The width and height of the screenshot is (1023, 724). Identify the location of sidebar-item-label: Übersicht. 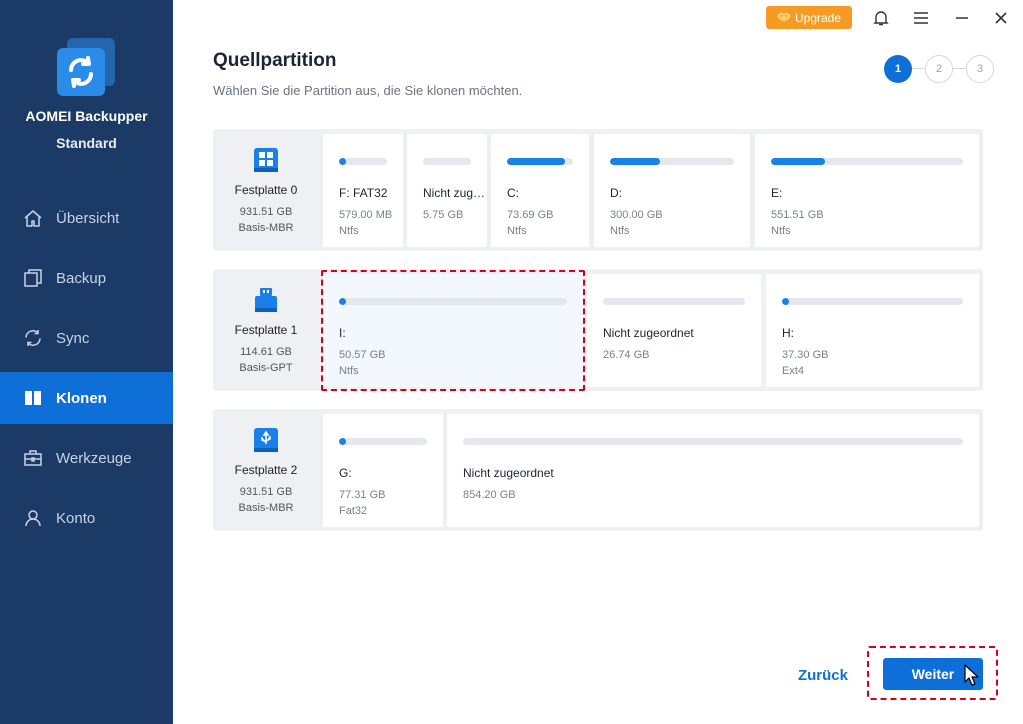
(88, 218).